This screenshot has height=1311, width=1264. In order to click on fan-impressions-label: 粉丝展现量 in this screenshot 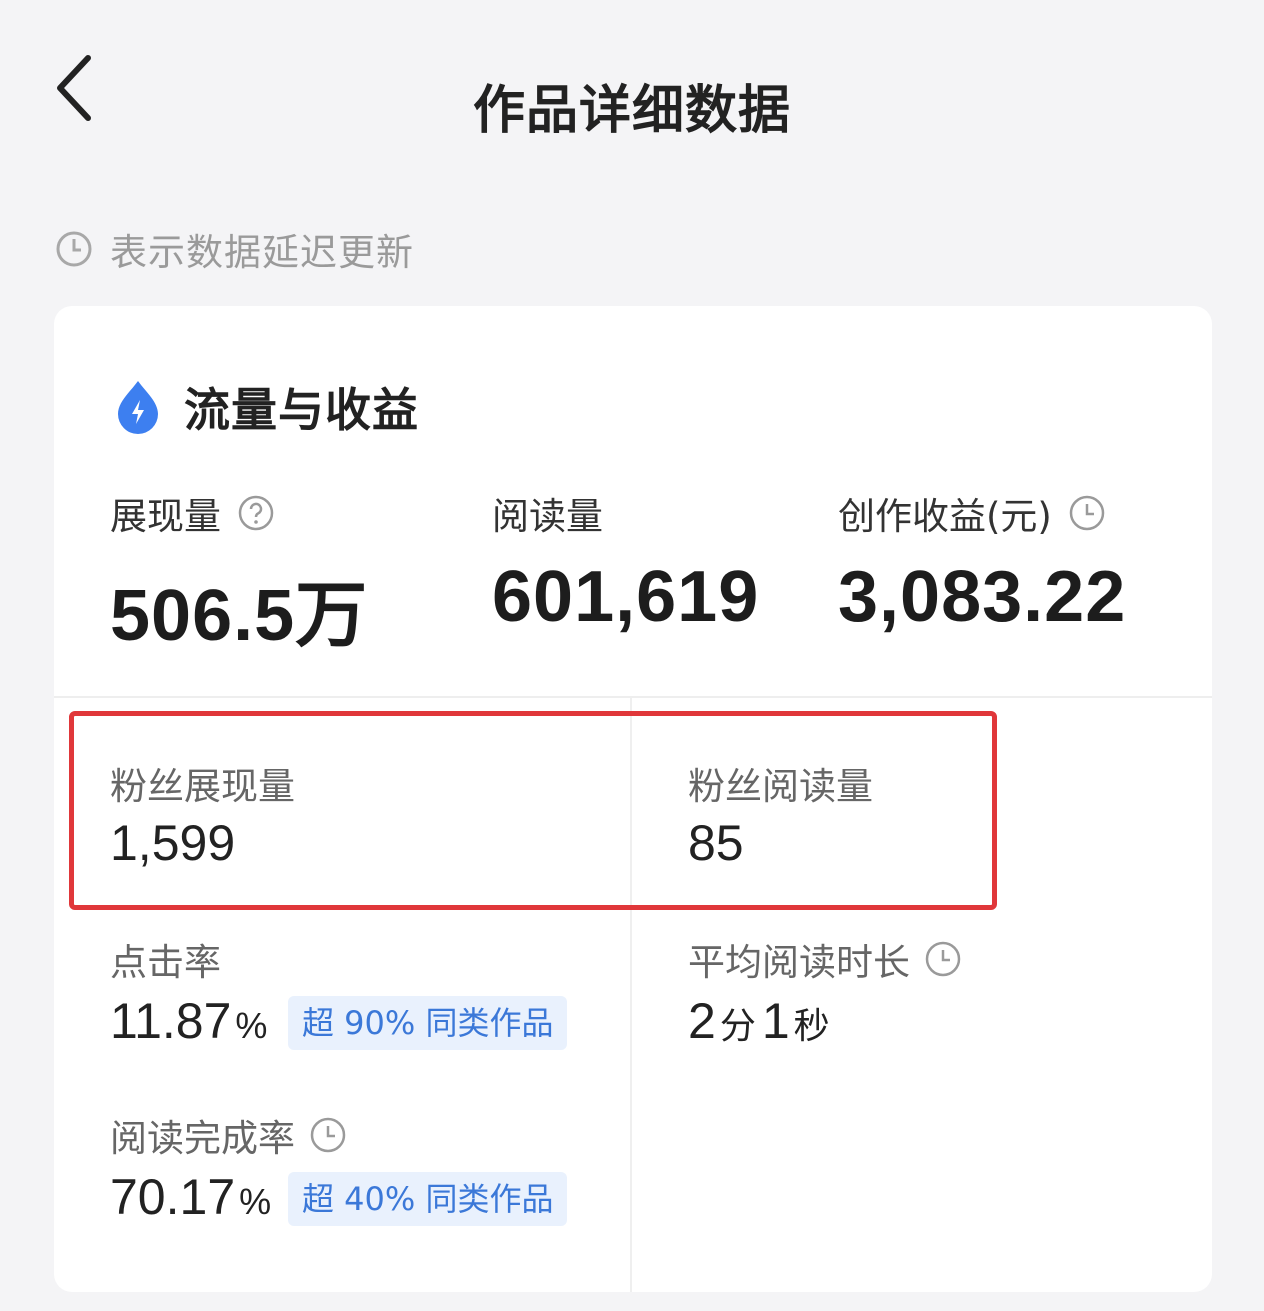, I will do `click(202, 786)`.